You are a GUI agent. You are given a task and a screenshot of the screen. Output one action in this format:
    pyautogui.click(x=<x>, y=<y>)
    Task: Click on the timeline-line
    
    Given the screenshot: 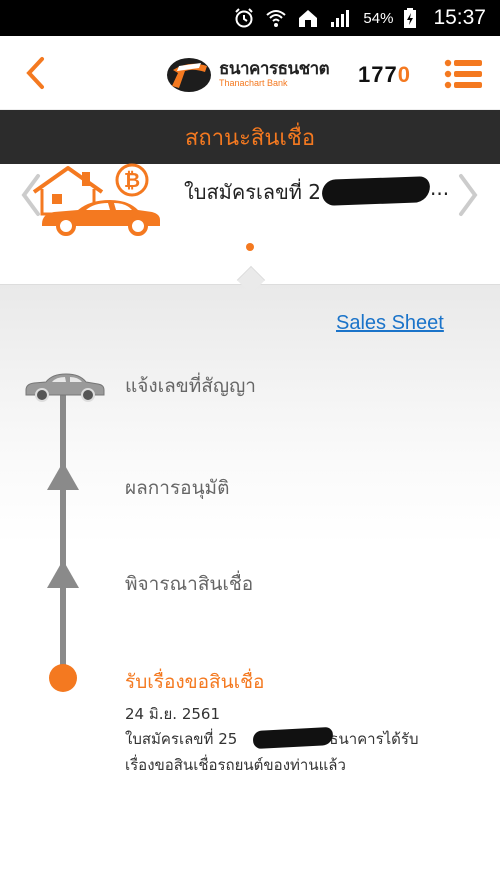 What is the action you would take?
    pyautogui.click(x=63, y=534)
    